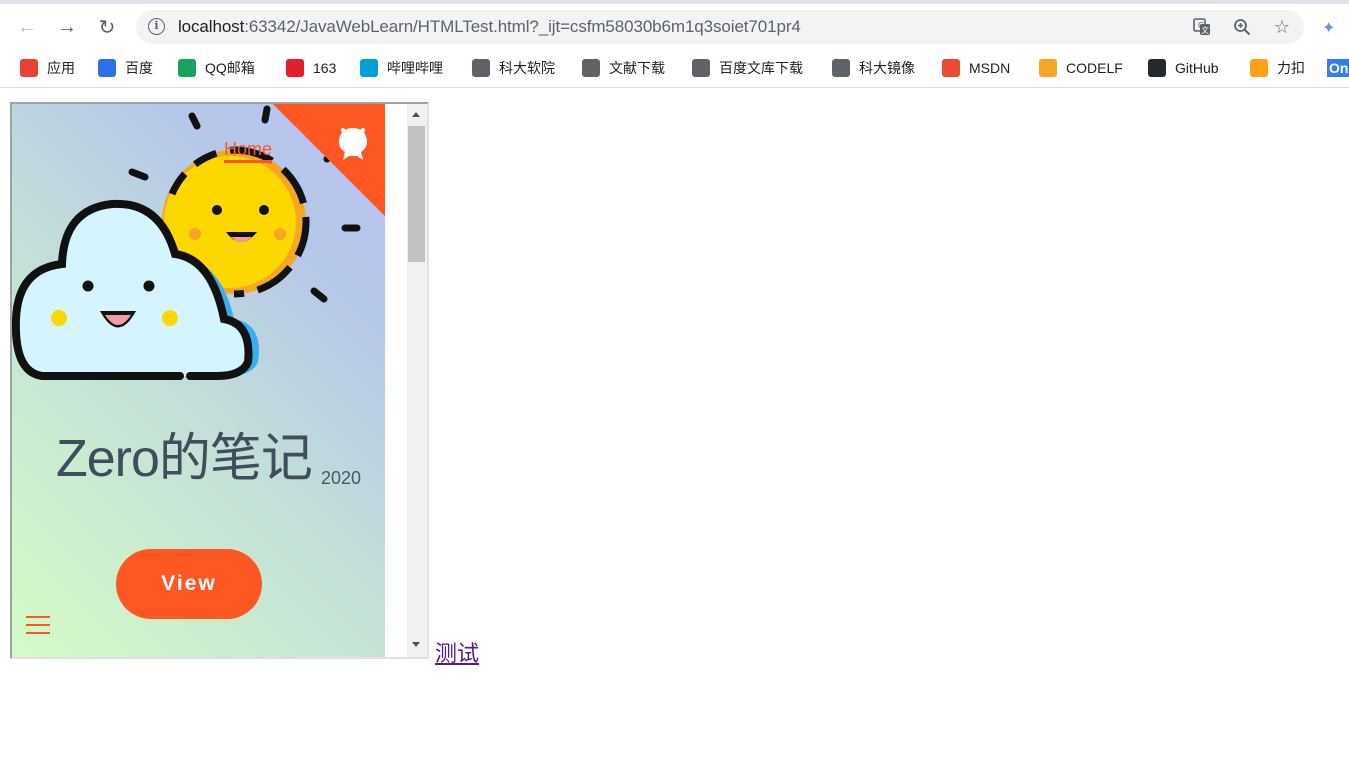 This screenshot has height=761, width=1349. I want to click on bookmark-item: 科大镜像, so click(873, 68).